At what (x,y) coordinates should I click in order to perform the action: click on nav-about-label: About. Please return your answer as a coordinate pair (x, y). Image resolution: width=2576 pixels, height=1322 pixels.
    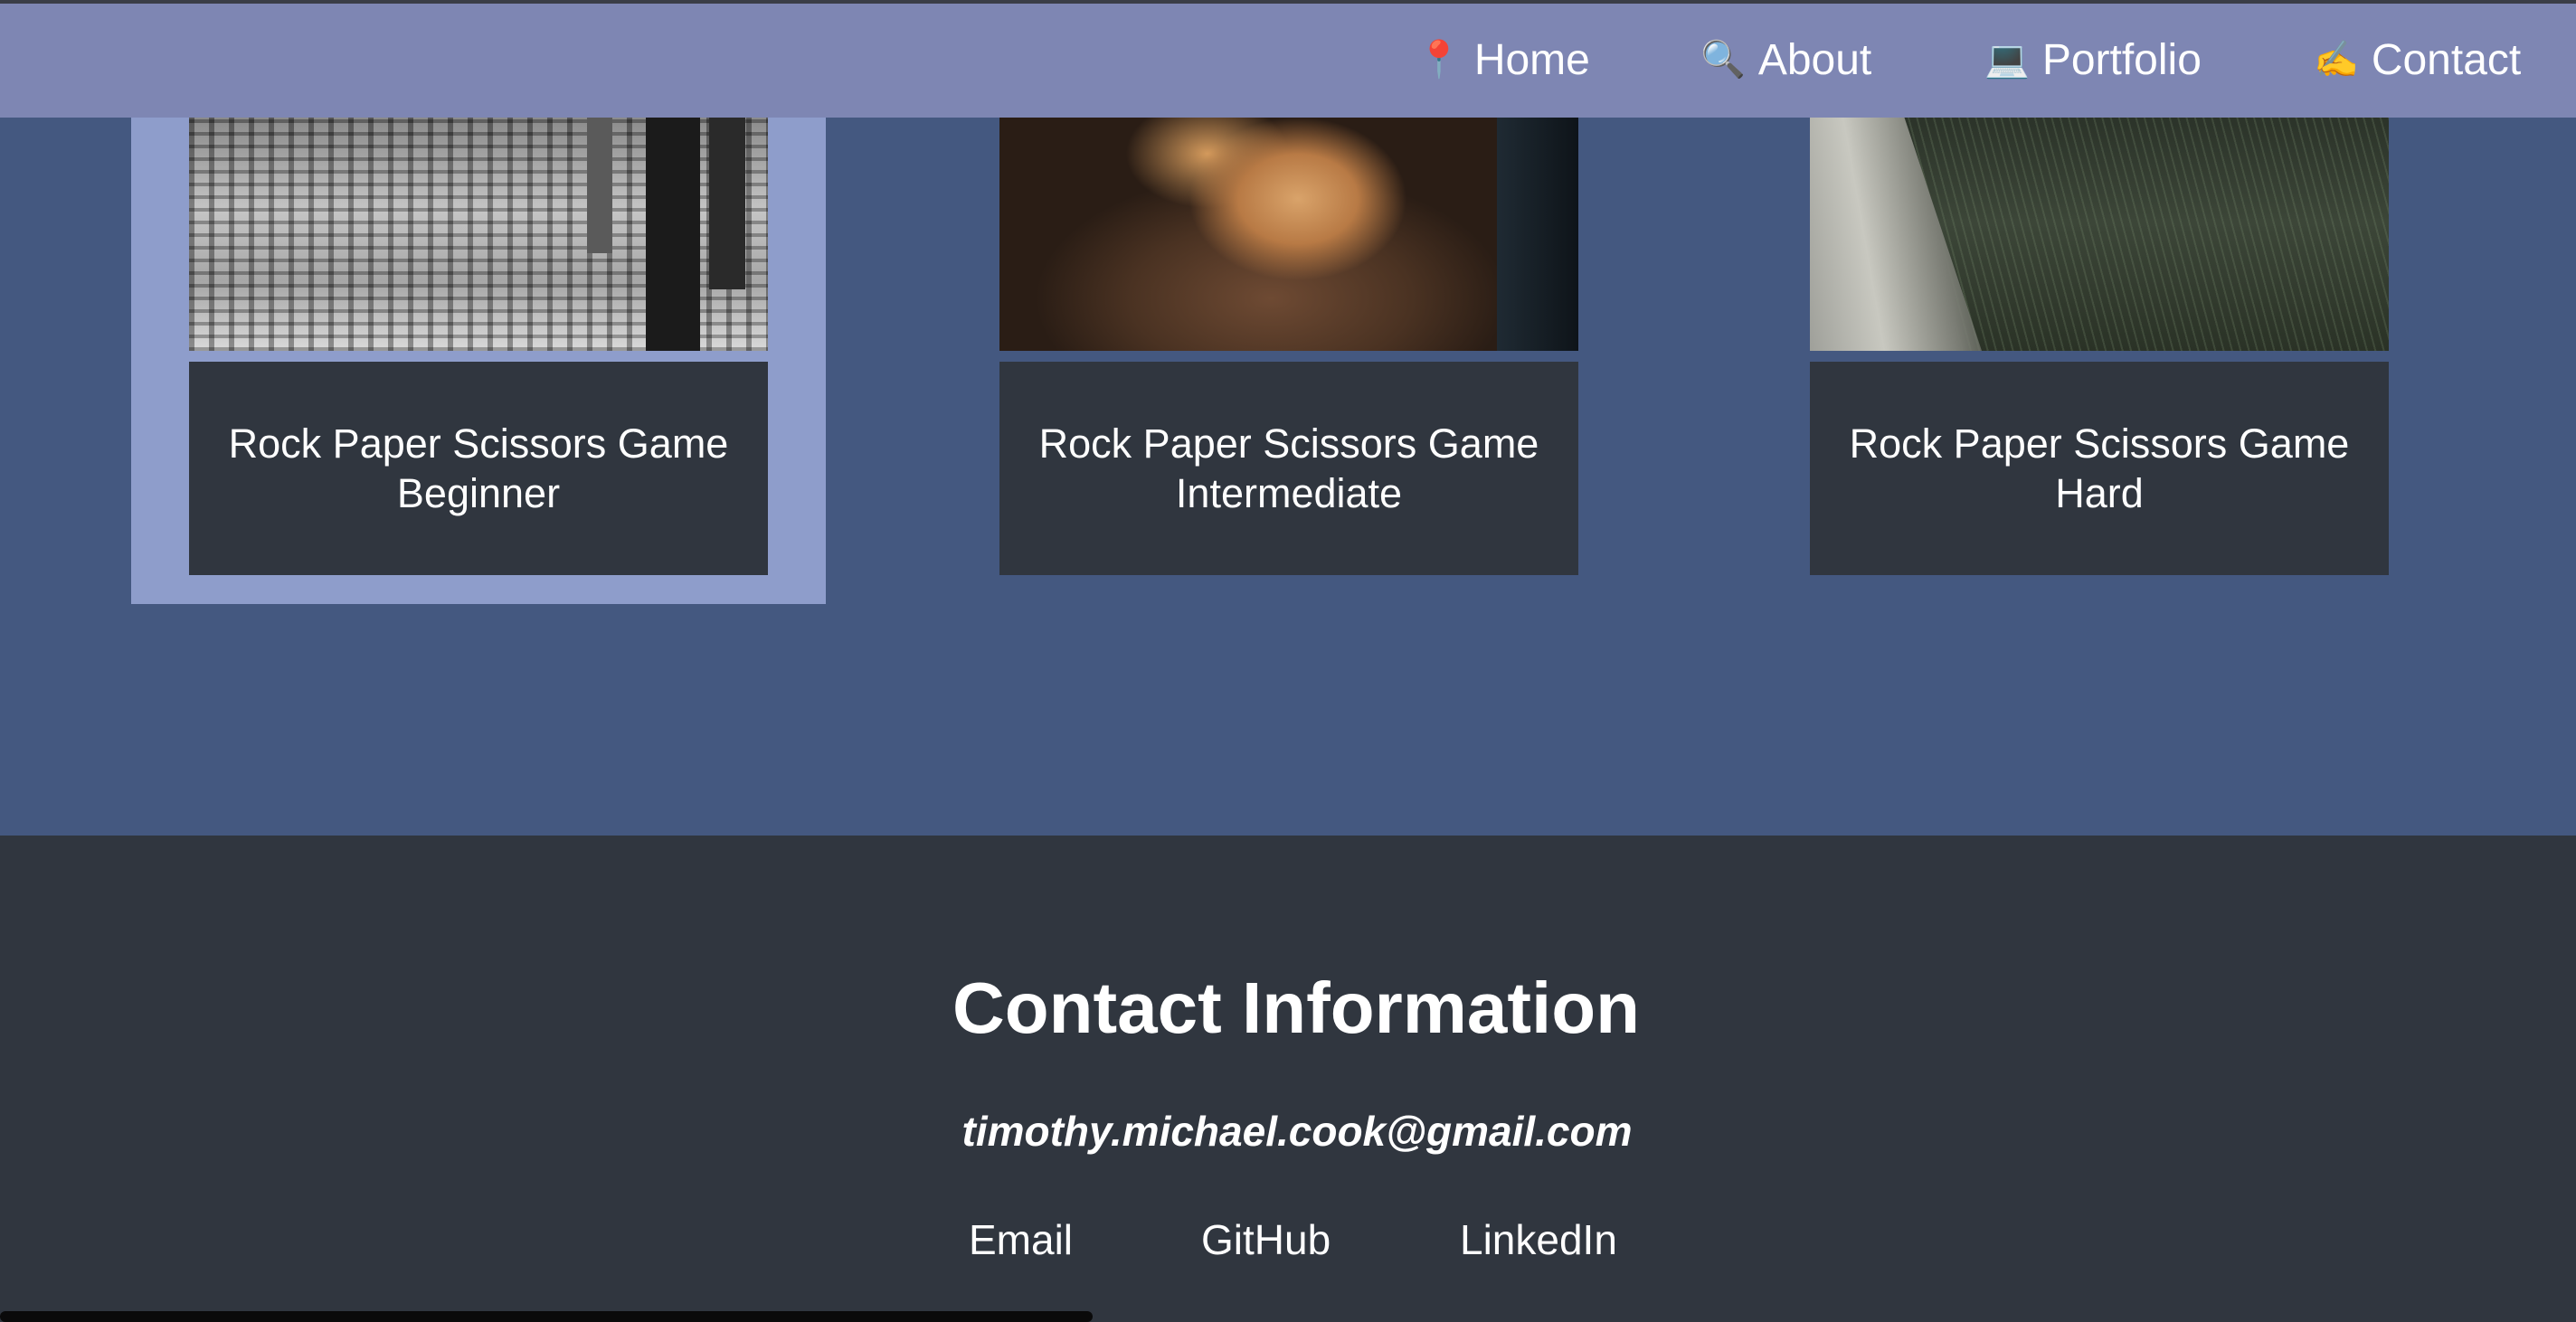
    Looking at the image, I should click on (1814, 59).